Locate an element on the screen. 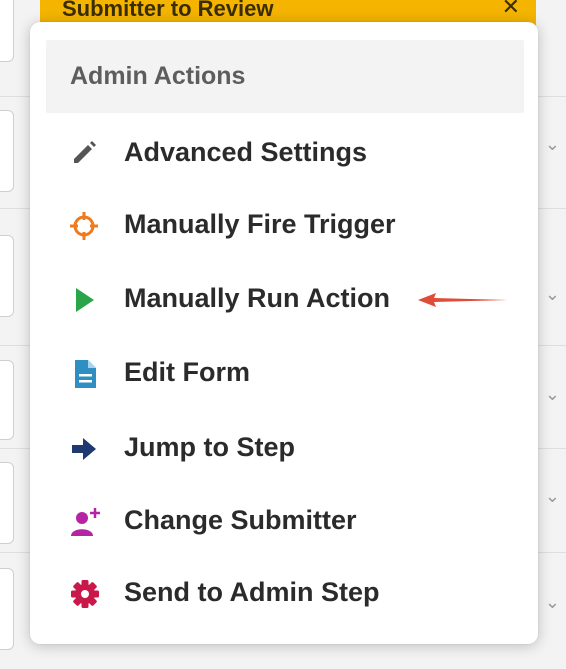 The image size is (566, 669). menu-item-change-submitter: Change Submitter is located at coordinates (284, 521).